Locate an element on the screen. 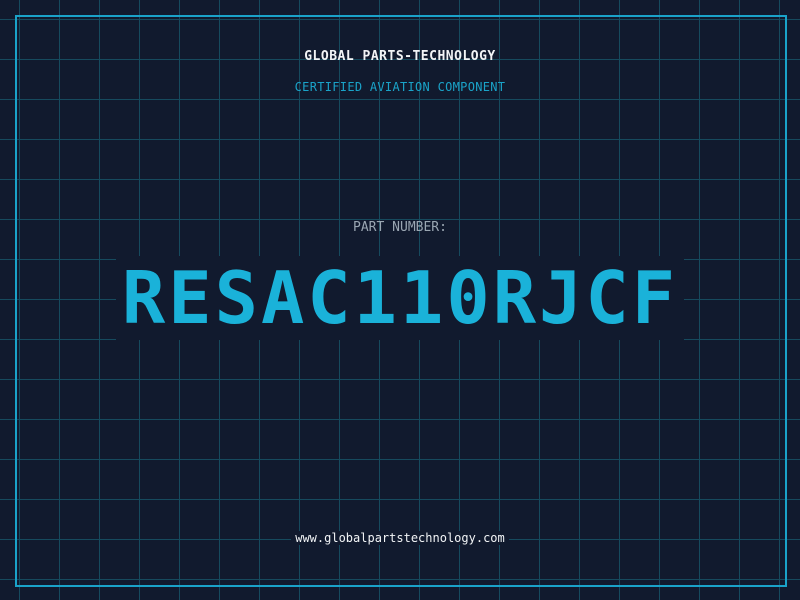  part-number-value: RESAC110RJCF is located at coordinates (400, 298).